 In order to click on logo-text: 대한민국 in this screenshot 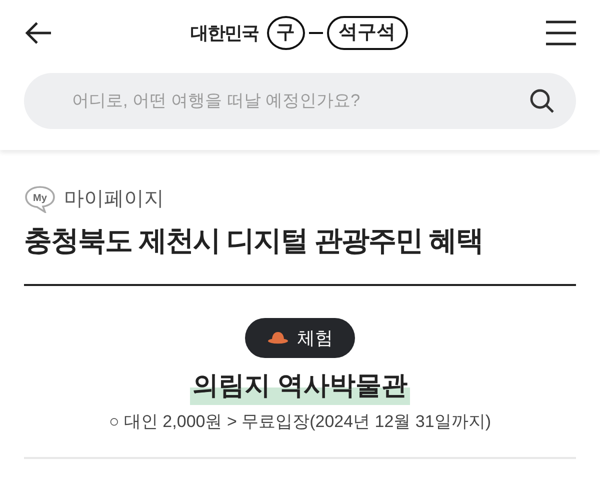, I will do `click(224, 33)`.